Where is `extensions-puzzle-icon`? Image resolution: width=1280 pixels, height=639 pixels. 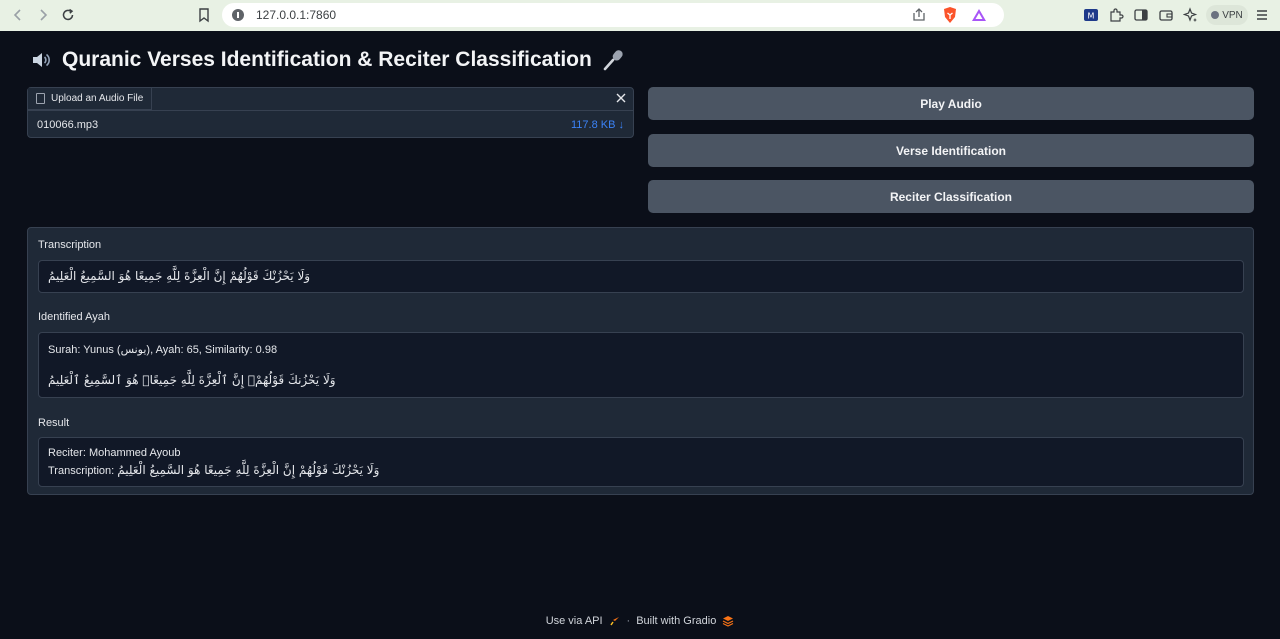
extensions-puzzle-icon is located at coordinates (1116, 15).